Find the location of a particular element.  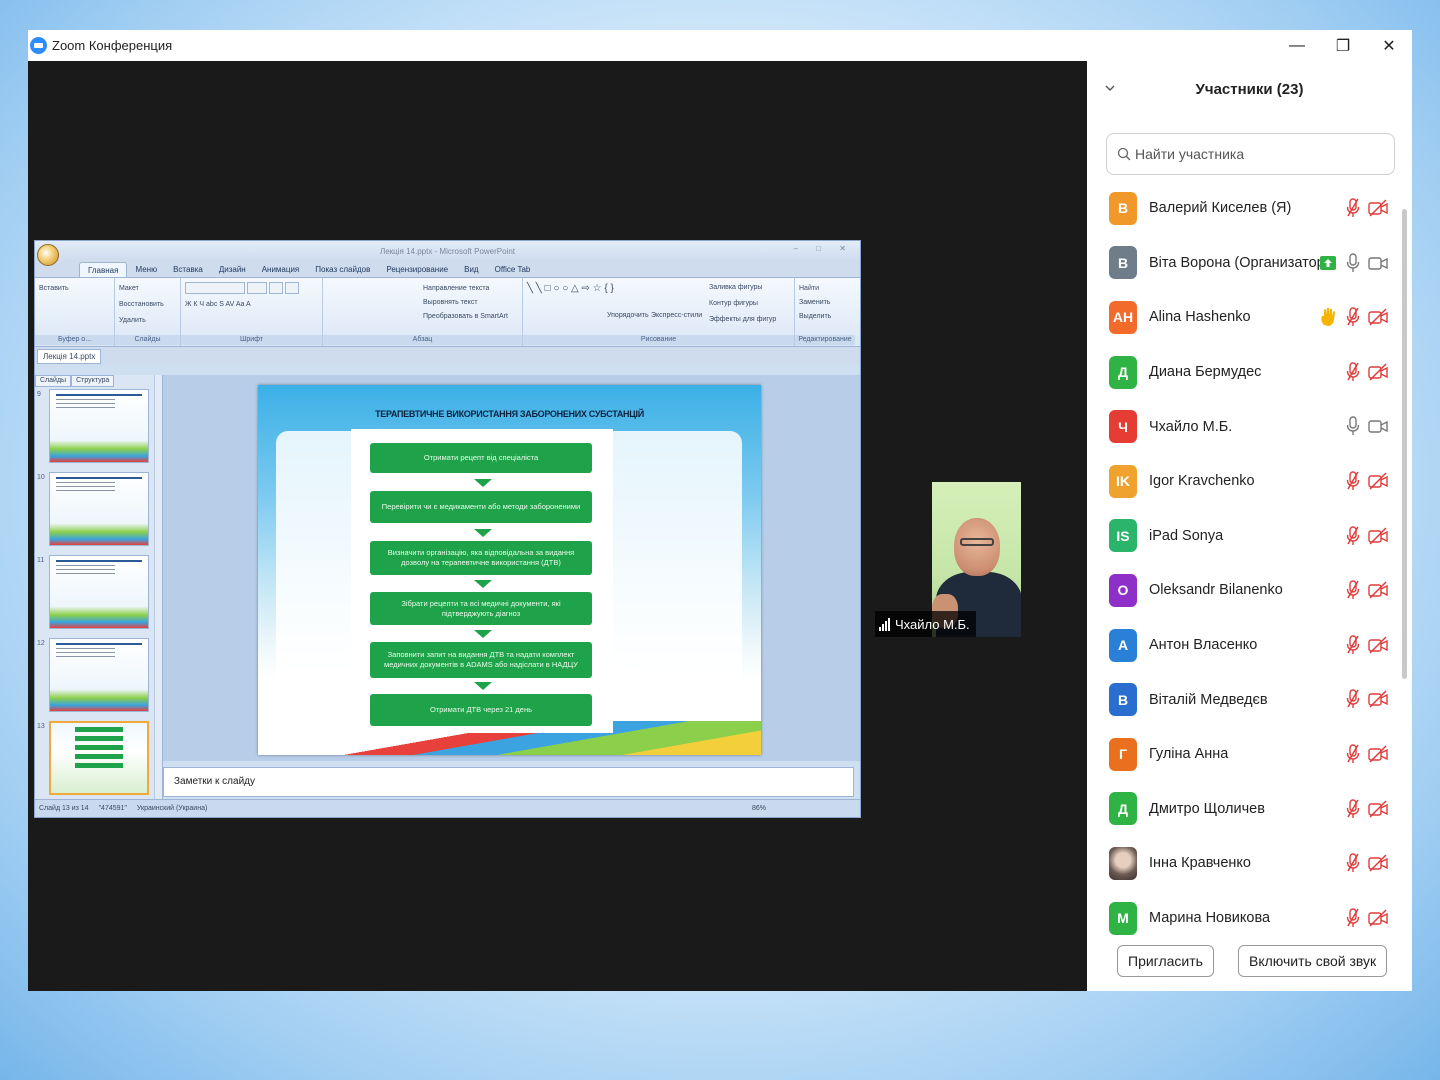

slide-thumbnail is located at coordinates (99, 426).